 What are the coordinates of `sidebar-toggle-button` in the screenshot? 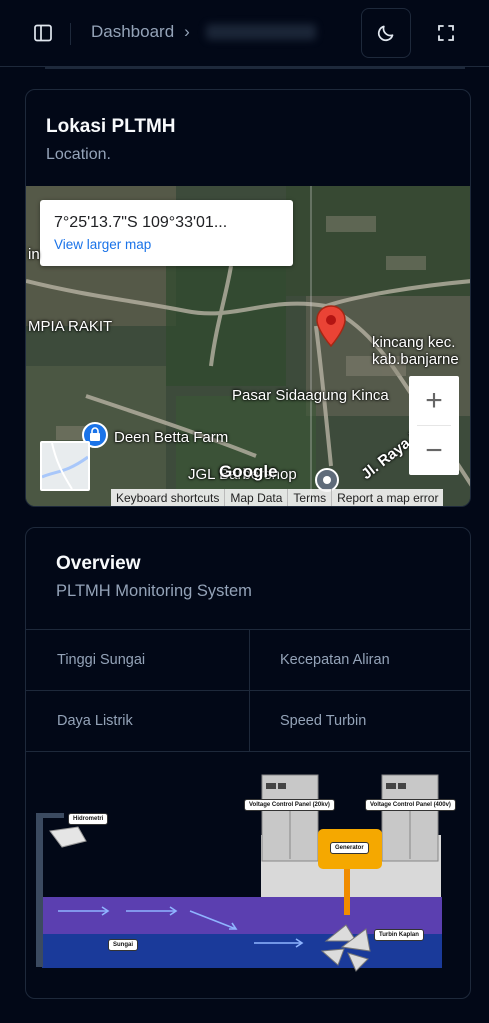 It's located at (43, 33).